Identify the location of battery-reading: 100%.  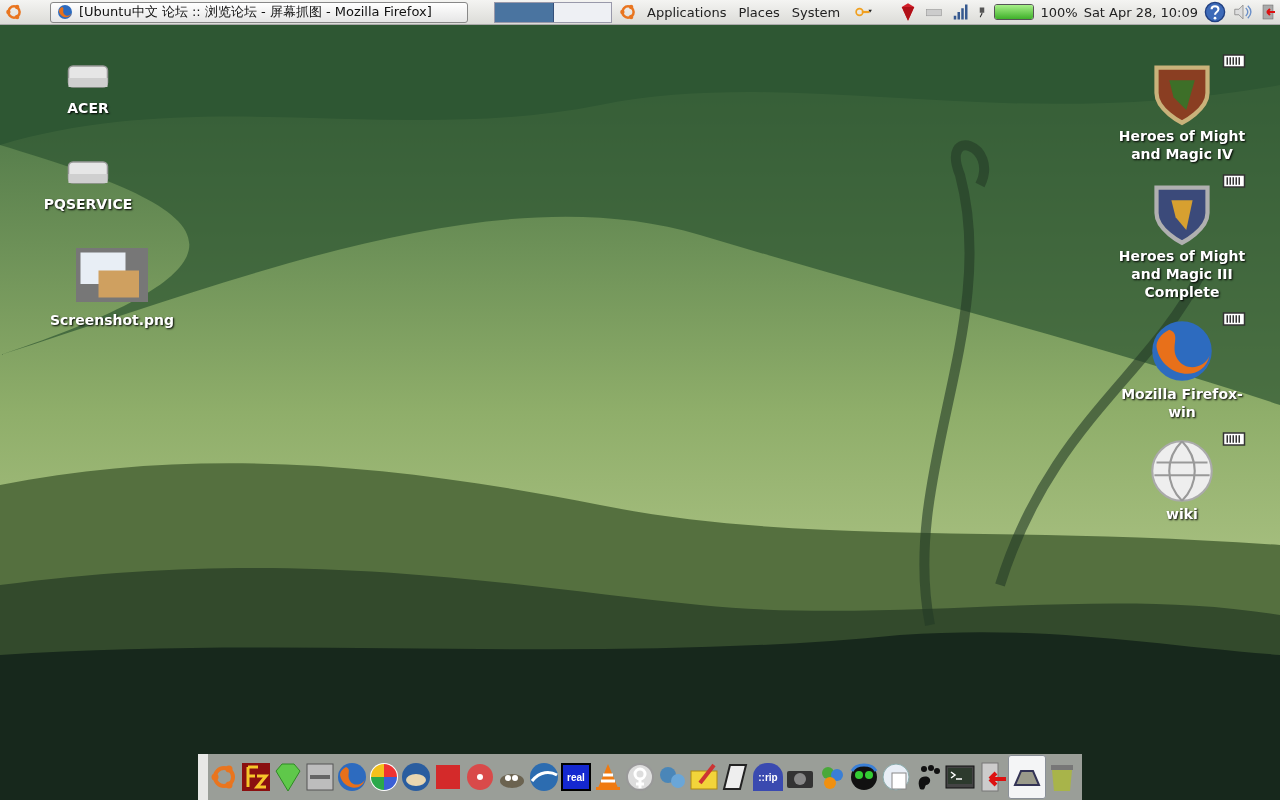
(1059, 12).